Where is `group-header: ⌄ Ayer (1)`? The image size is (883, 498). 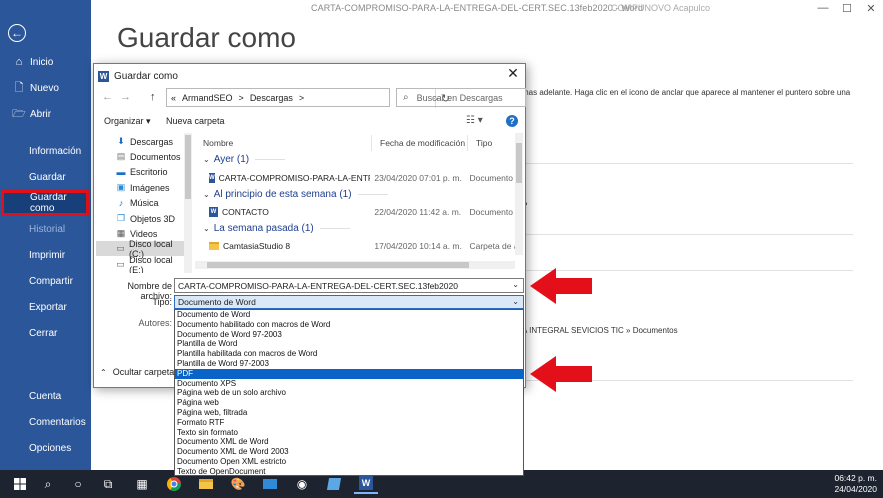
group-header: ⌄ Ayer (1) is located at coordinates (244, 159).